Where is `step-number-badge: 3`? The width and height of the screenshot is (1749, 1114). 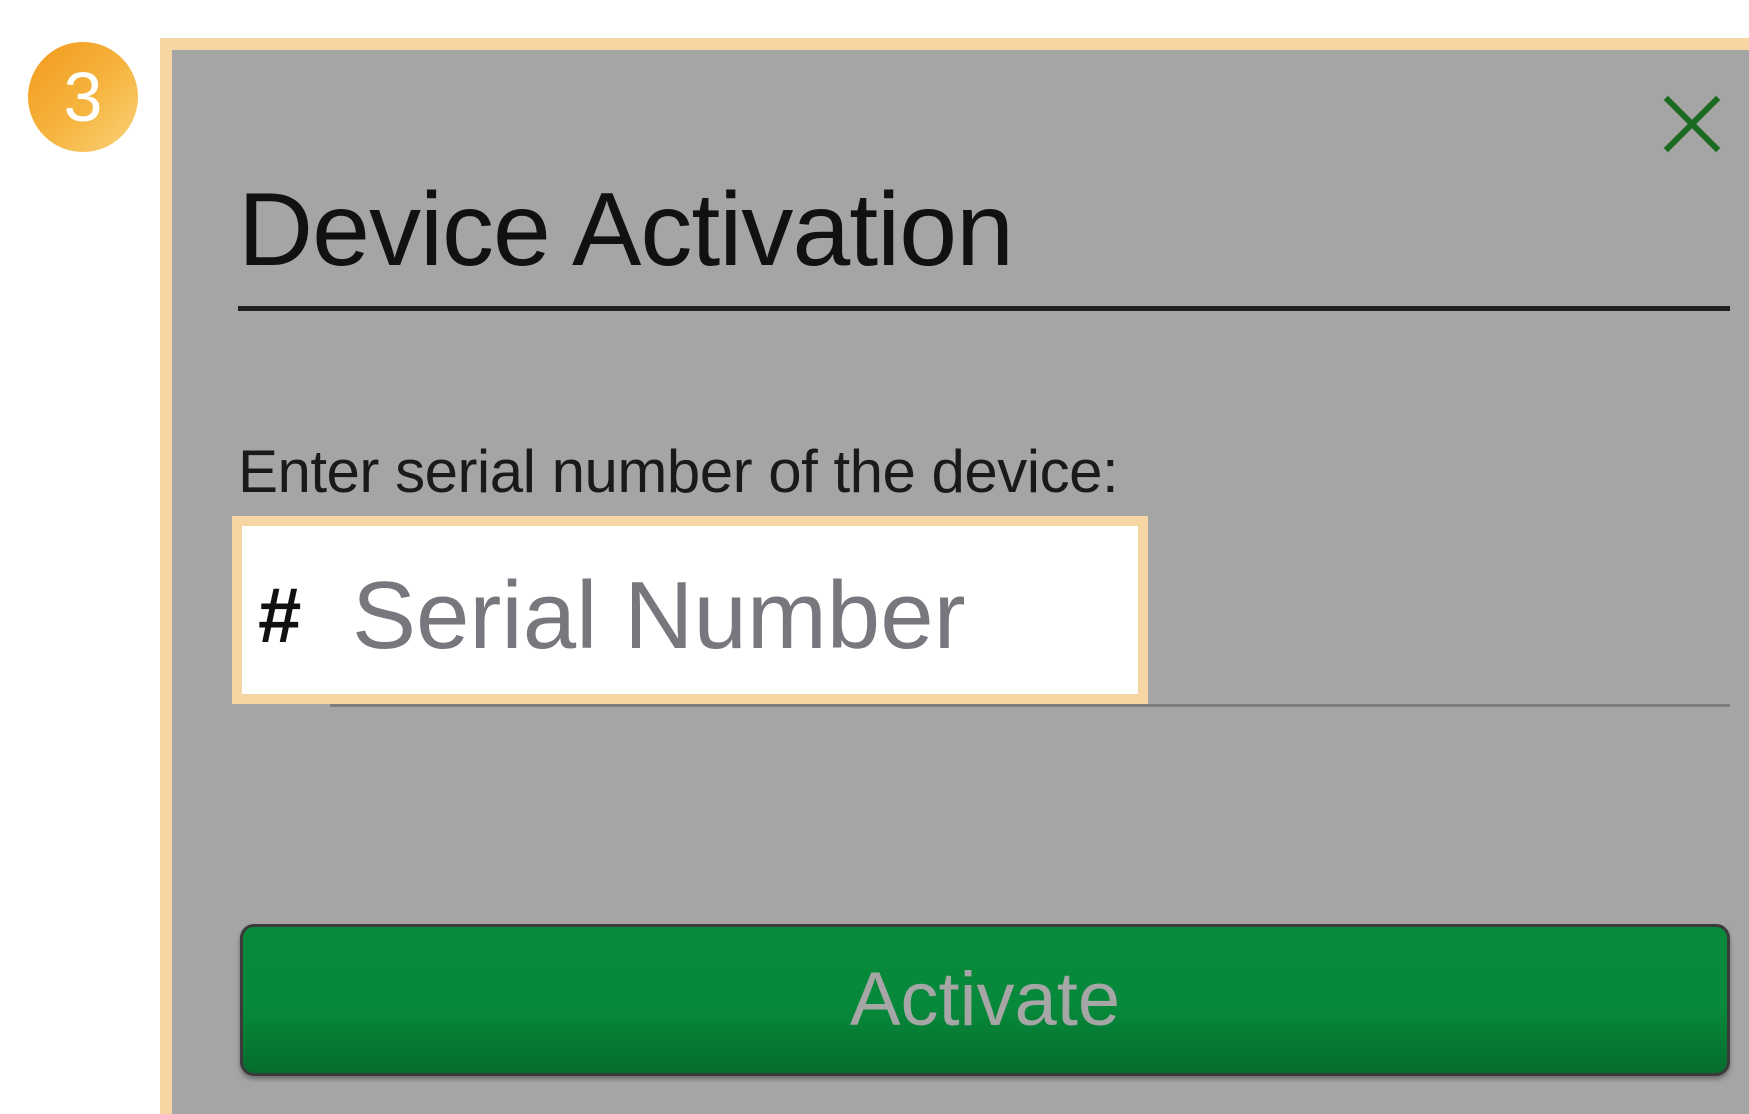
step-number-badge: 3 is located at coordinates (83, 97).